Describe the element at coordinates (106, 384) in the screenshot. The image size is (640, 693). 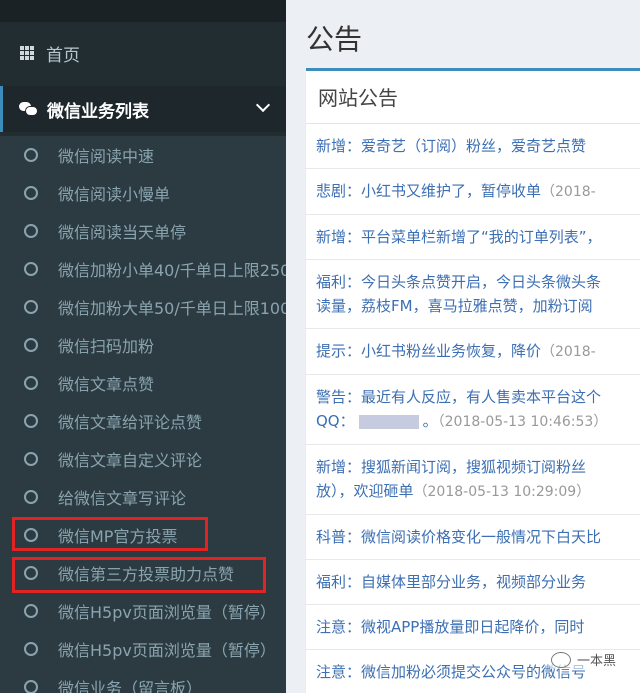
I see `submenu-item-label: 微信文章点赞` at that location.